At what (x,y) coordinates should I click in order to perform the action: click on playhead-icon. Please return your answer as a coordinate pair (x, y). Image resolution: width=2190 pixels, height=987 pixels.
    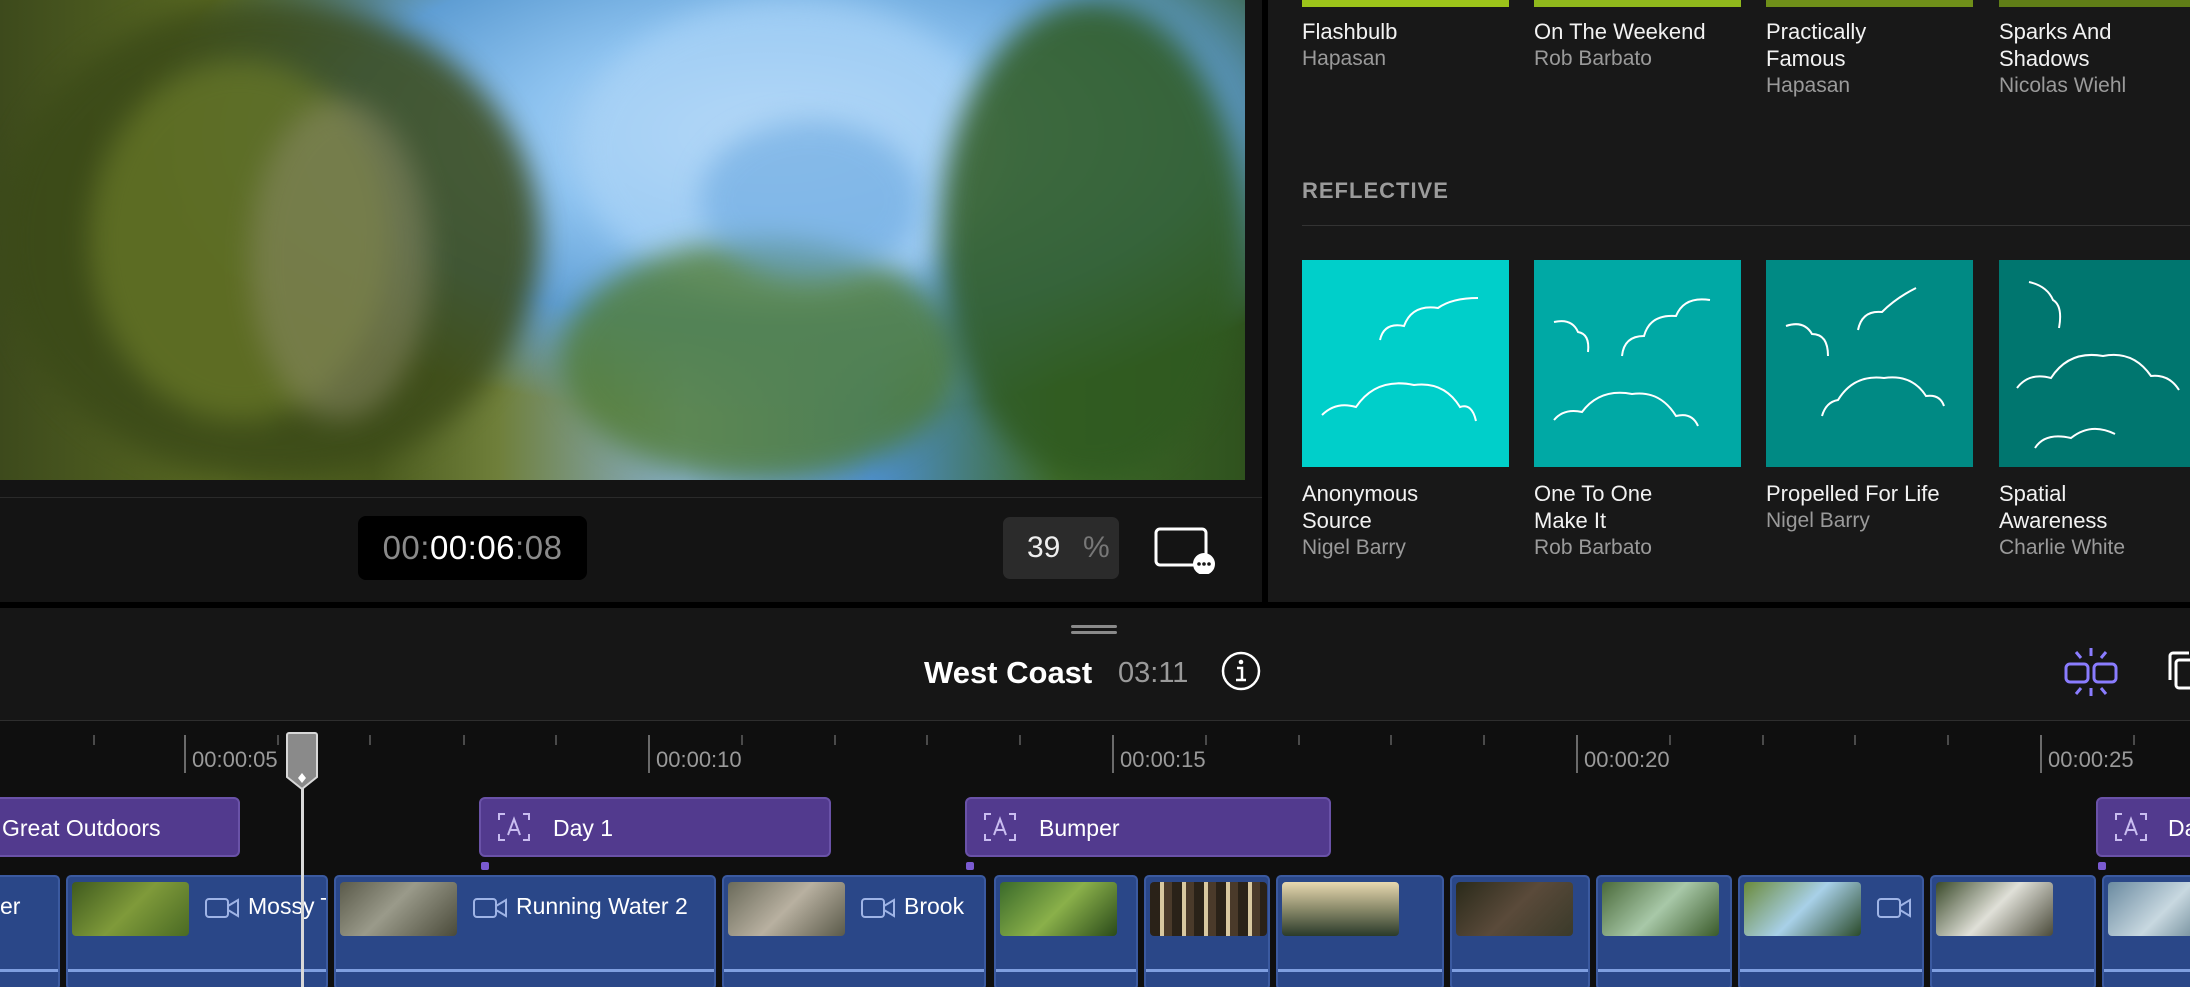
    Looking at the image, I should click on (302, 761).